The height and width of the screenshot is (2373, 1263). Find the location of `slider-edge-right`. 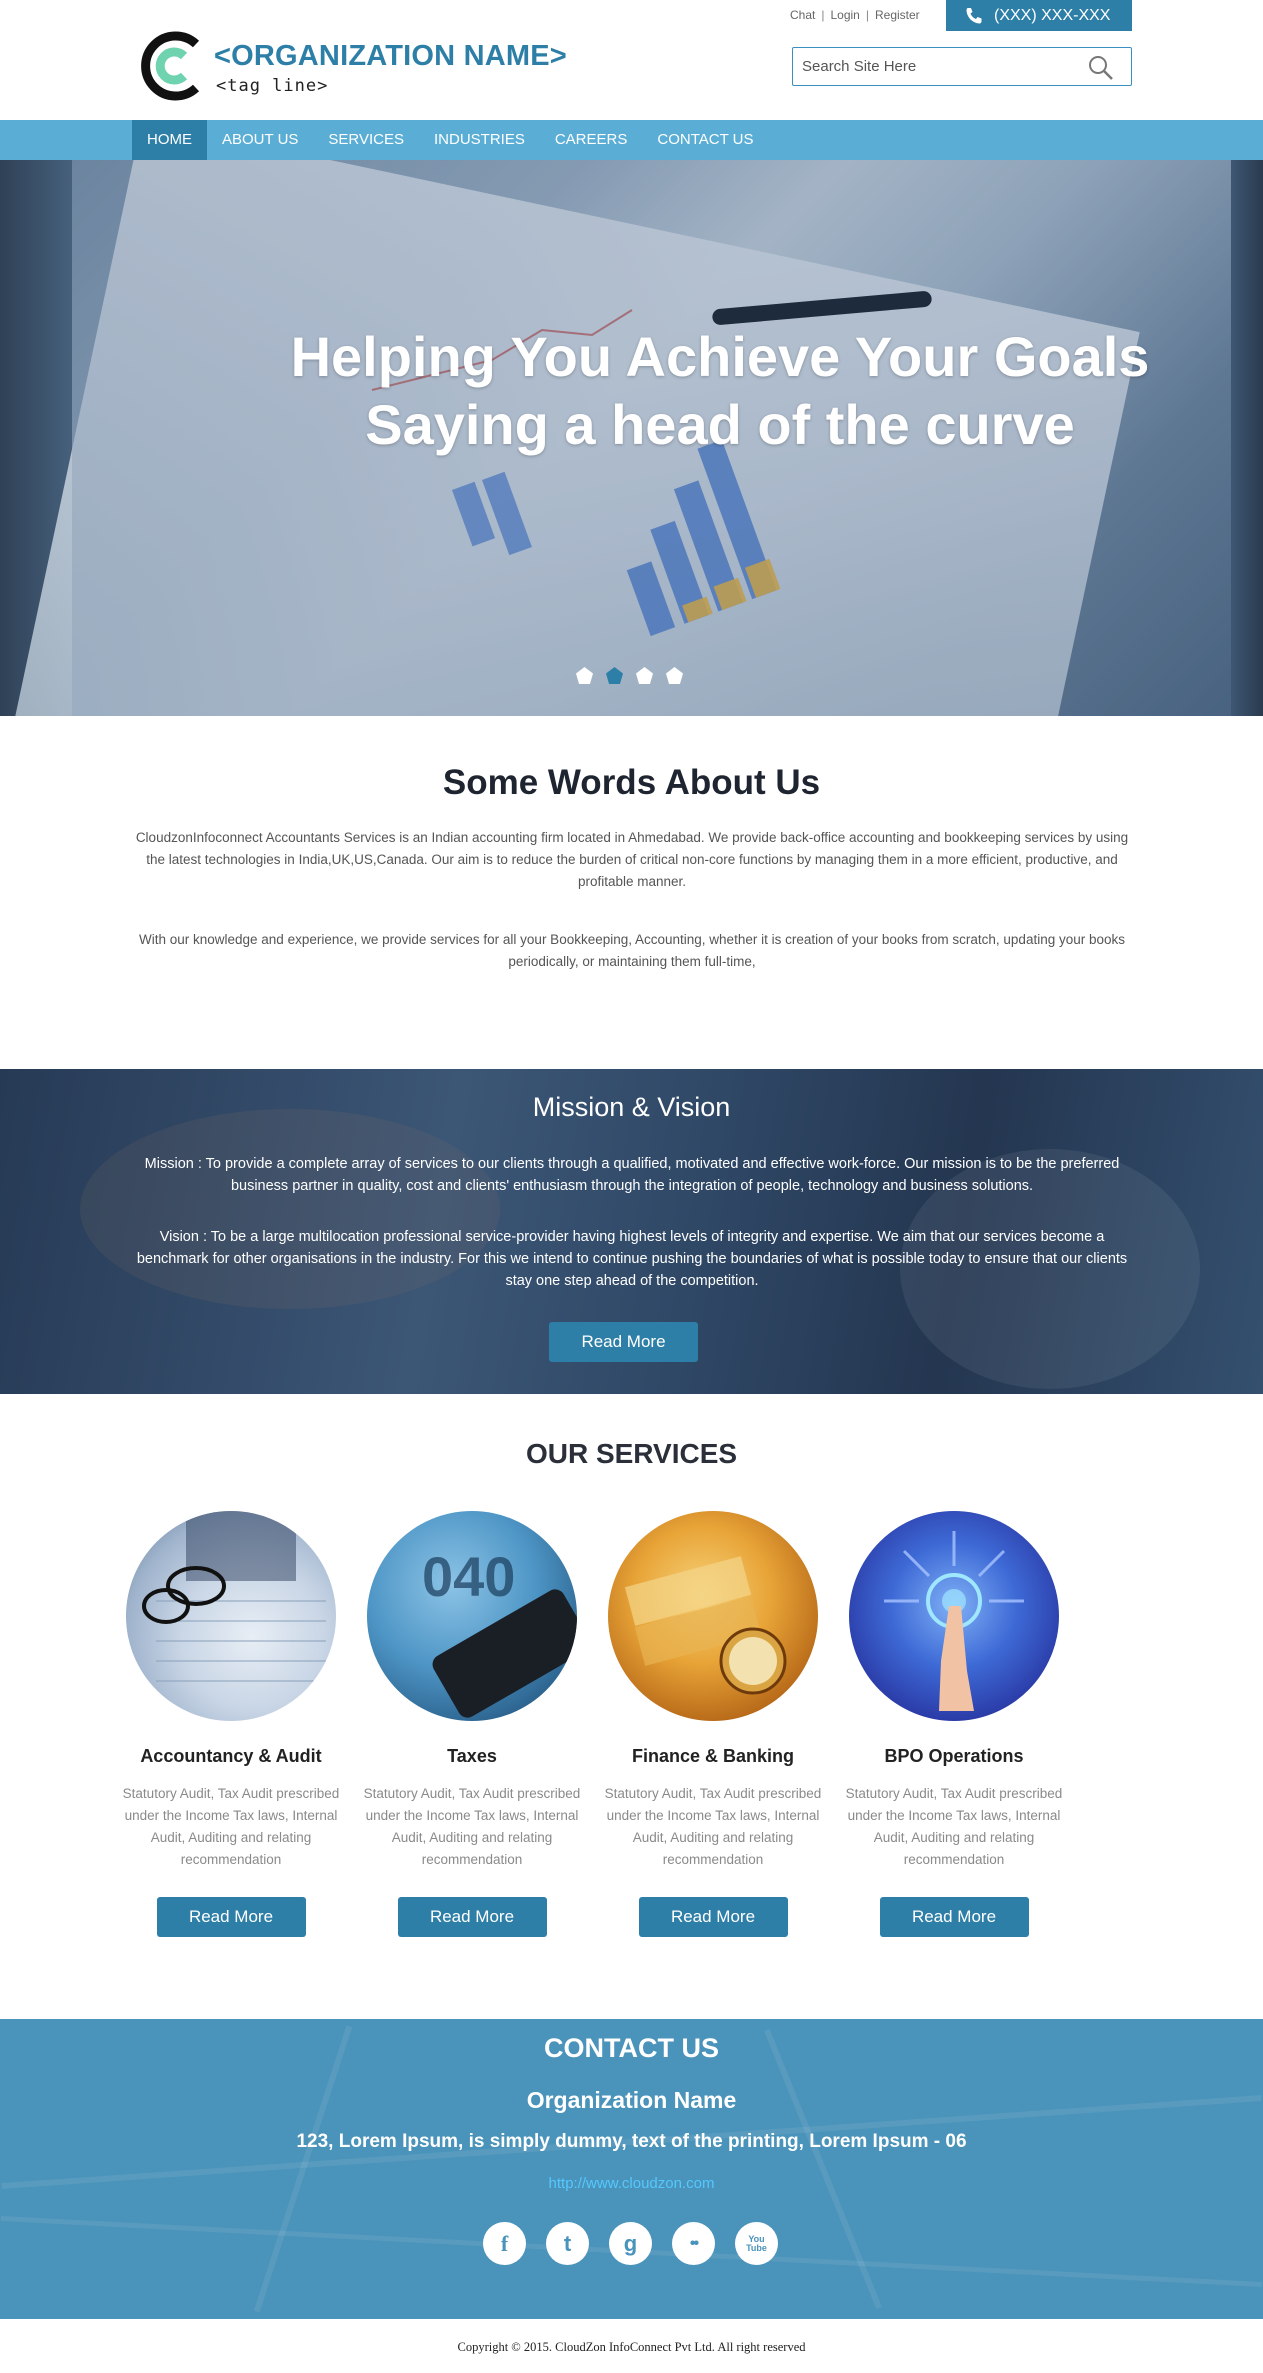

slider-edge-right is located at coordinates (1247, 438).